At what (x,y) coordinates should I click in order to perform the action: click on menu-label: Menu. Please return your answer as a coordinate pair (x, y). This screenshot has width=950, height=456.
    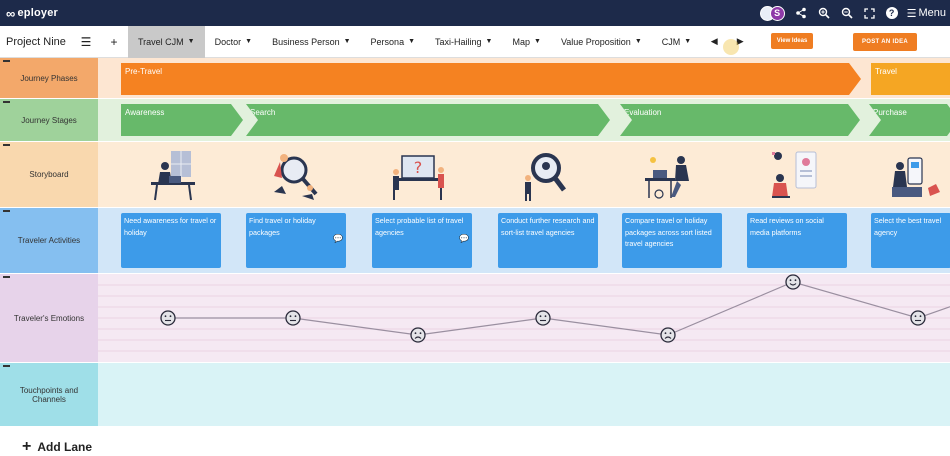
    Looking at the image, I should click on (932, 13).